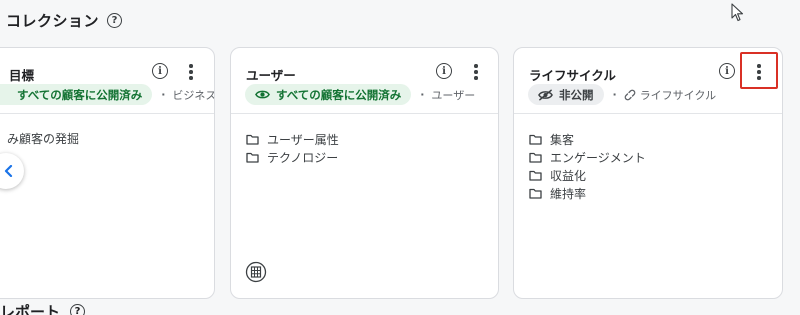  Describe the element at coordinates (587, 175) in the screenshot. I see `list-item: 収益化` at that location.